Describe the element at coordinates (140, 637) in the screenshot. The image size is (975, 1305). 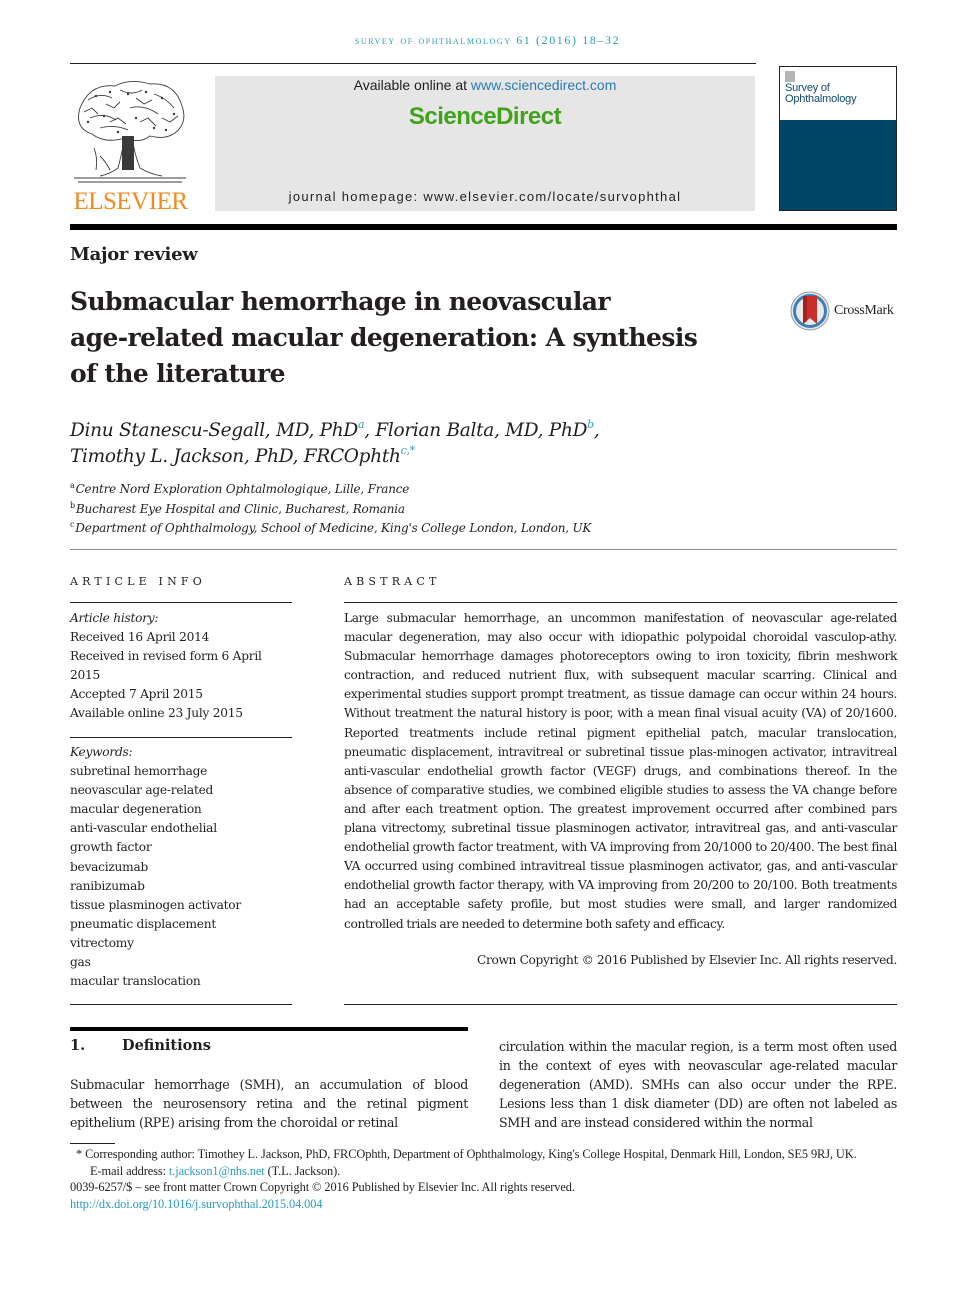
I see `history-item: Received 16 April 2014` at that location.